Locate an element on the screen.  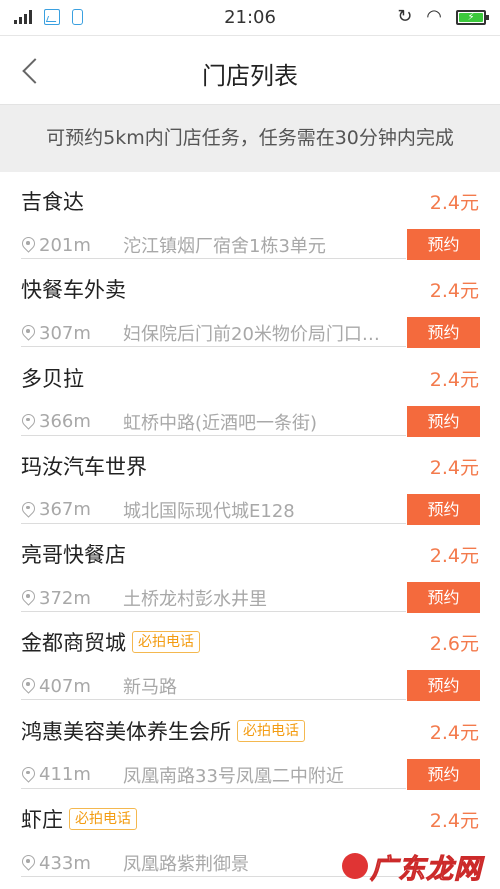
battery-level-fill: ⚡ is located at coordinates (471, 17).